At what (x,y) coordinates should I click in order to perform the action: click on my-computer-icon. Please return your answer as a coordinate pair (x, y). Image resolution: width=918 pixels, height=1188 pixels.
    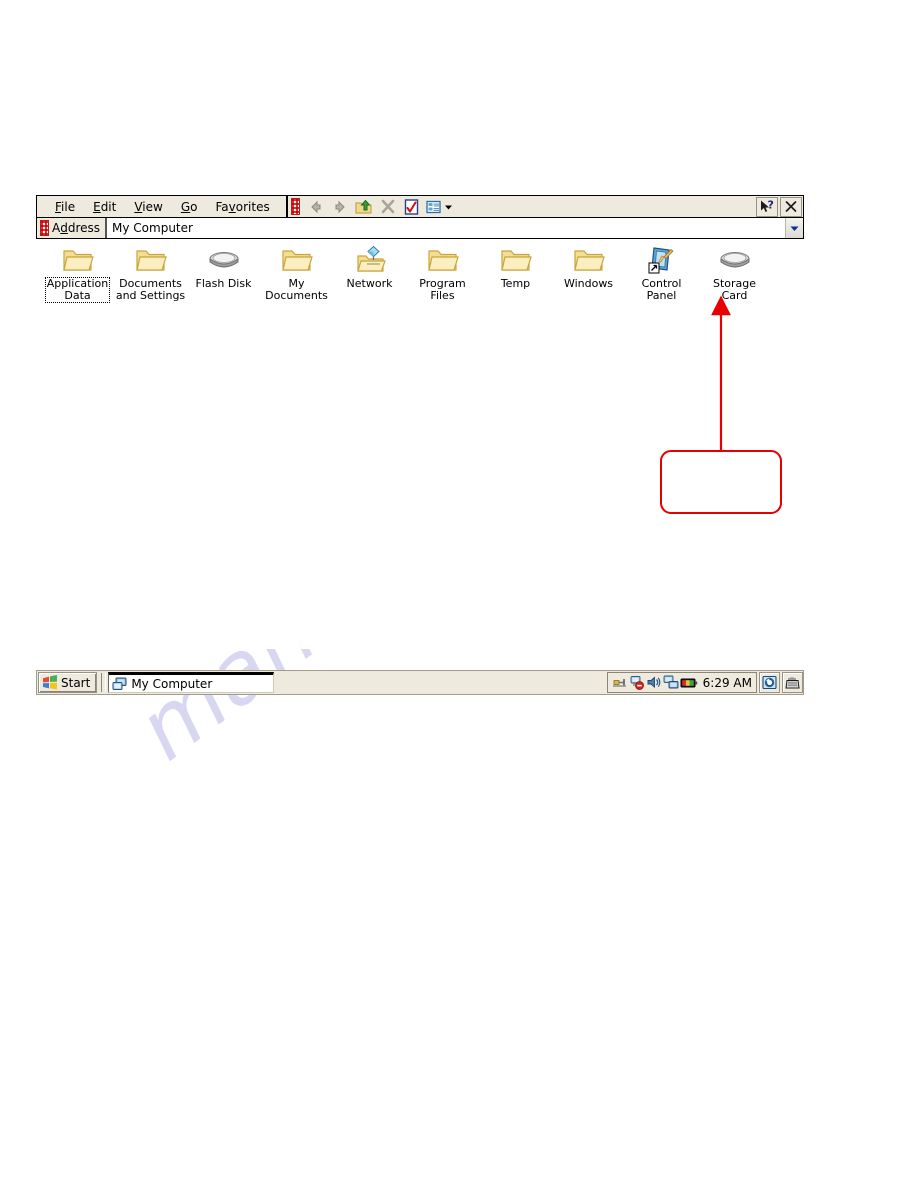
    Looking at the image, I should click on (119, 683).